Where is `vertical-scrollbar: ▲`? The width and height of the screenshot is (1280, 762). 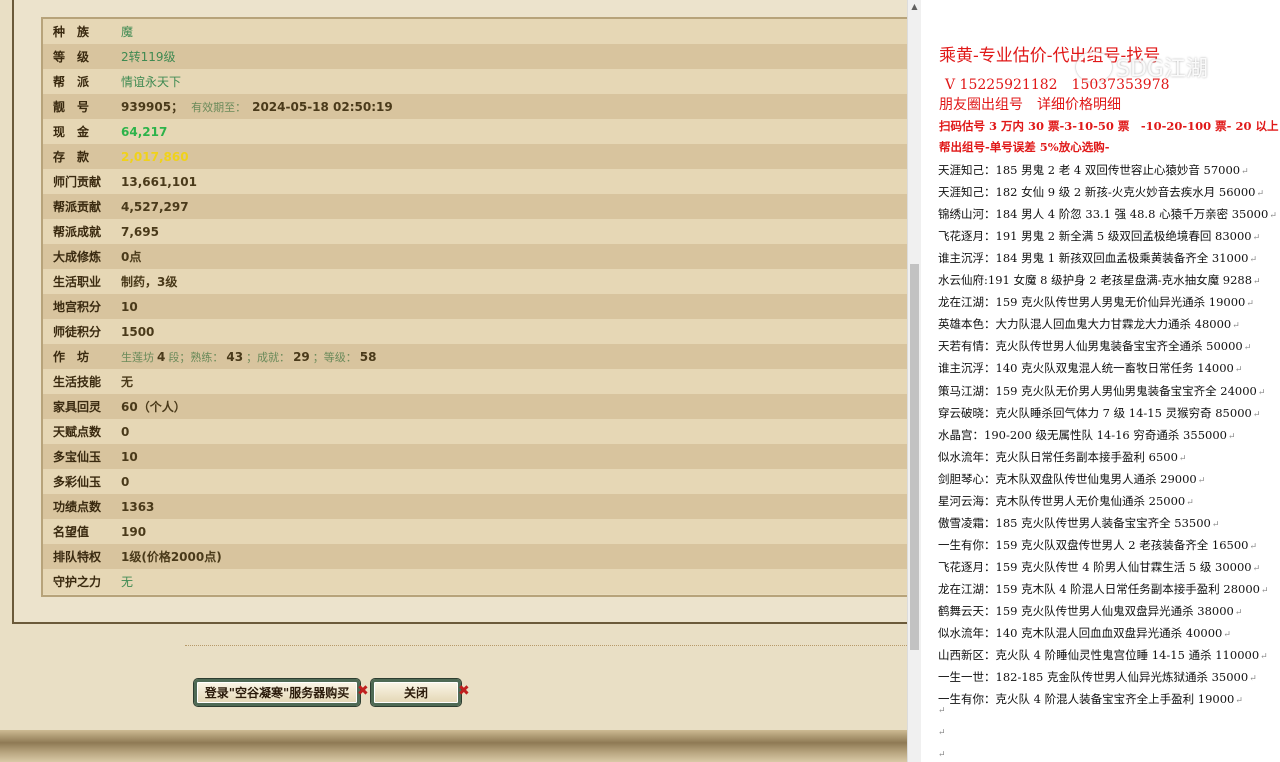
vertical-scrollbar: ▲ is located at coordinates (914, 381).